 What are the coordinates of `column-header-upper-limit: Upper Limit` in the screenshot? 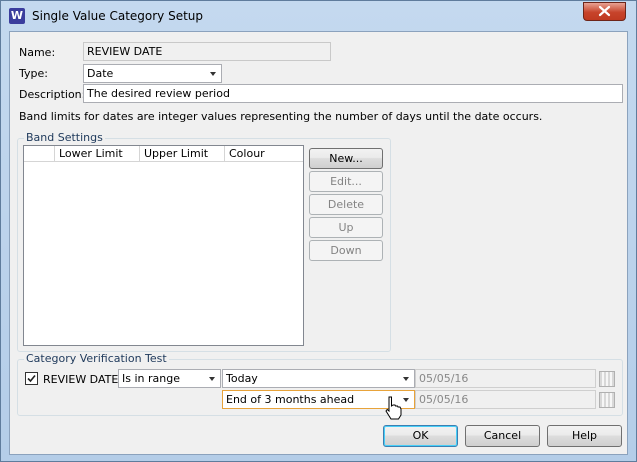 It's located at (182, 154).